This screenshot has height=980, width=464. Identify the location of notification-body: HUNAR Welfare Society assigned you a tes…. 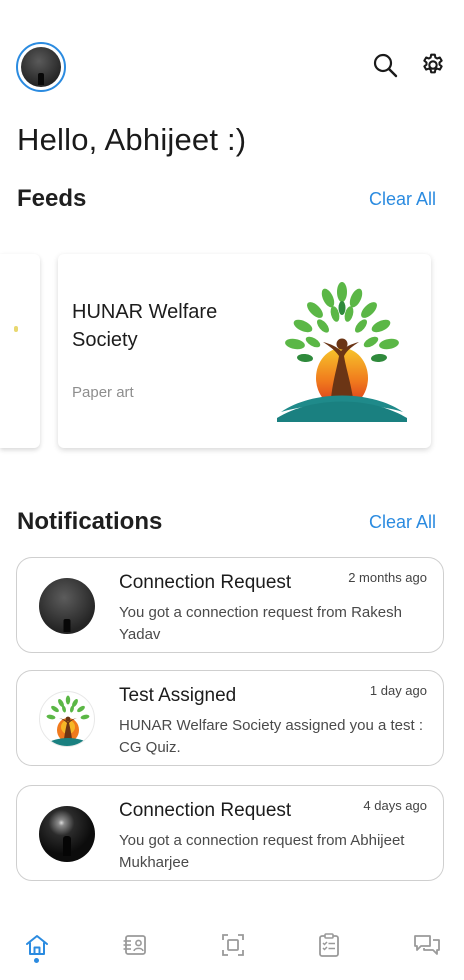
(271, 736).